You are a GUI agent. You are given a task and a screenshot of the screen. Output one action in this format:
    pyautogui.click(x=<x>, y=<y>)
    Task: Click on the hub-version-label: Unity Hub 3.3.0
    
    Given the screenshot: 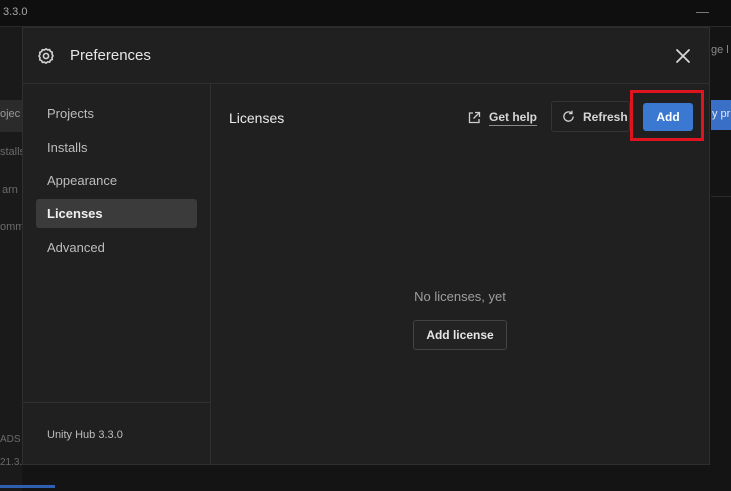 What is the action you would take?
    pyautogui.click(x=85, y=435)
    